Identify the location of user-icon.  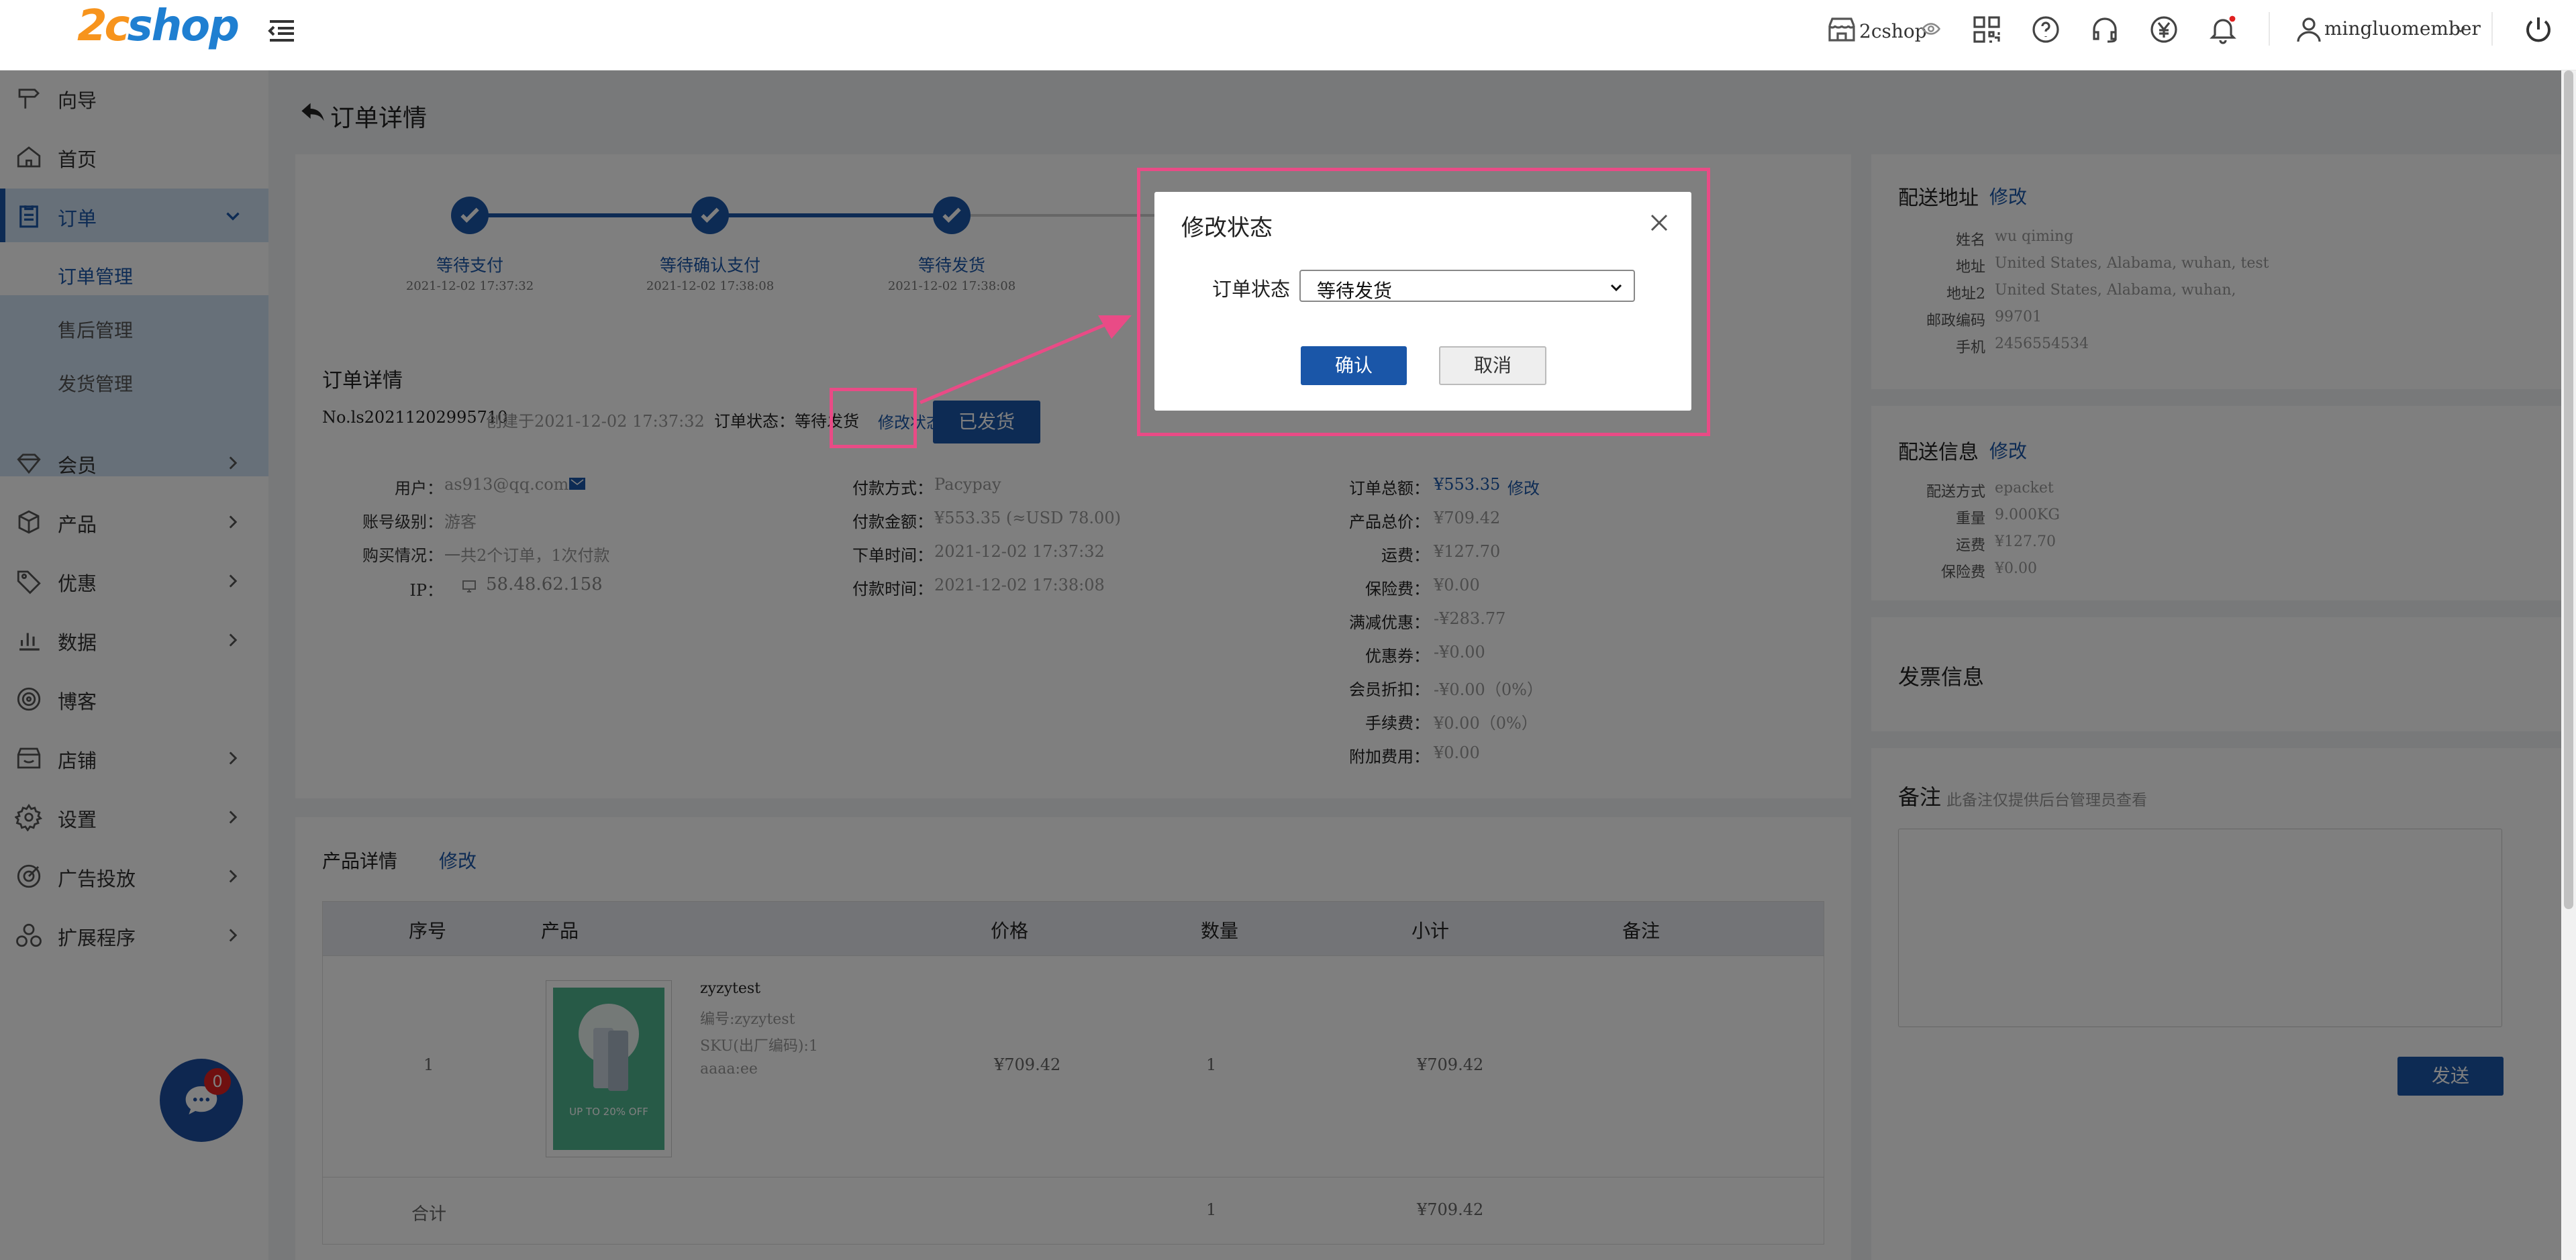
(2309, 30).